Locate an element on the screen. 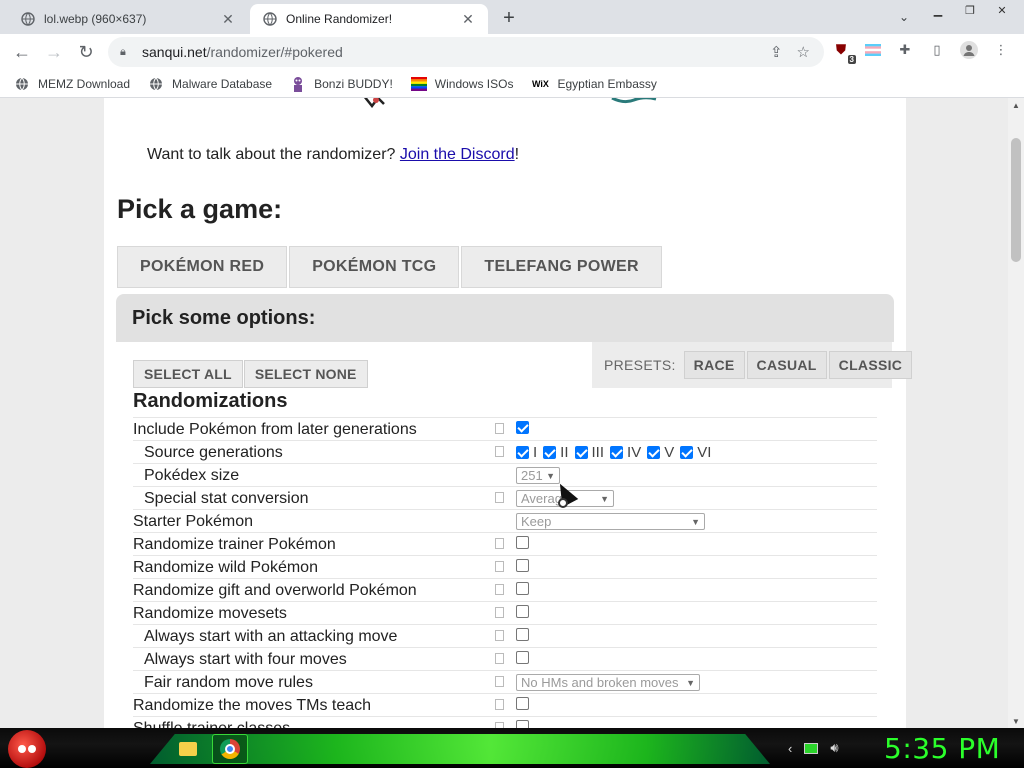 This screenshot has height=768, width=1024. option-label: Randomize the moves TMs teach is located at coordinates (252, 705).